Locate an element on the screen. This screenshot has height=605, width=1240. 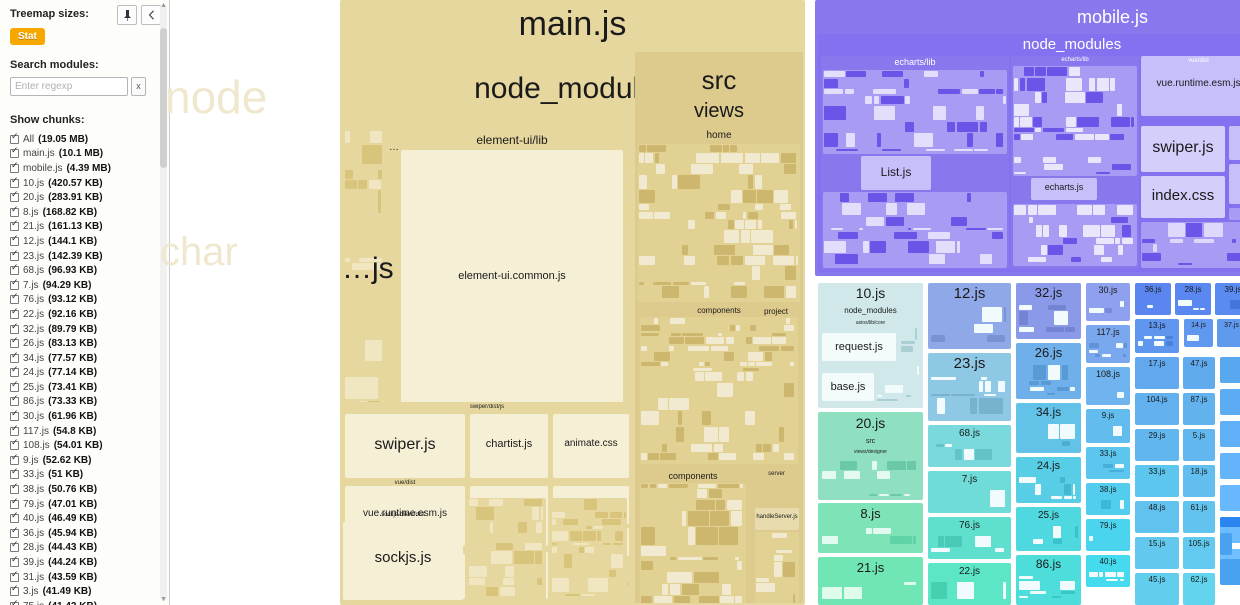
group-chunk-22-js: 22.js is located at coordinates (969, 584).